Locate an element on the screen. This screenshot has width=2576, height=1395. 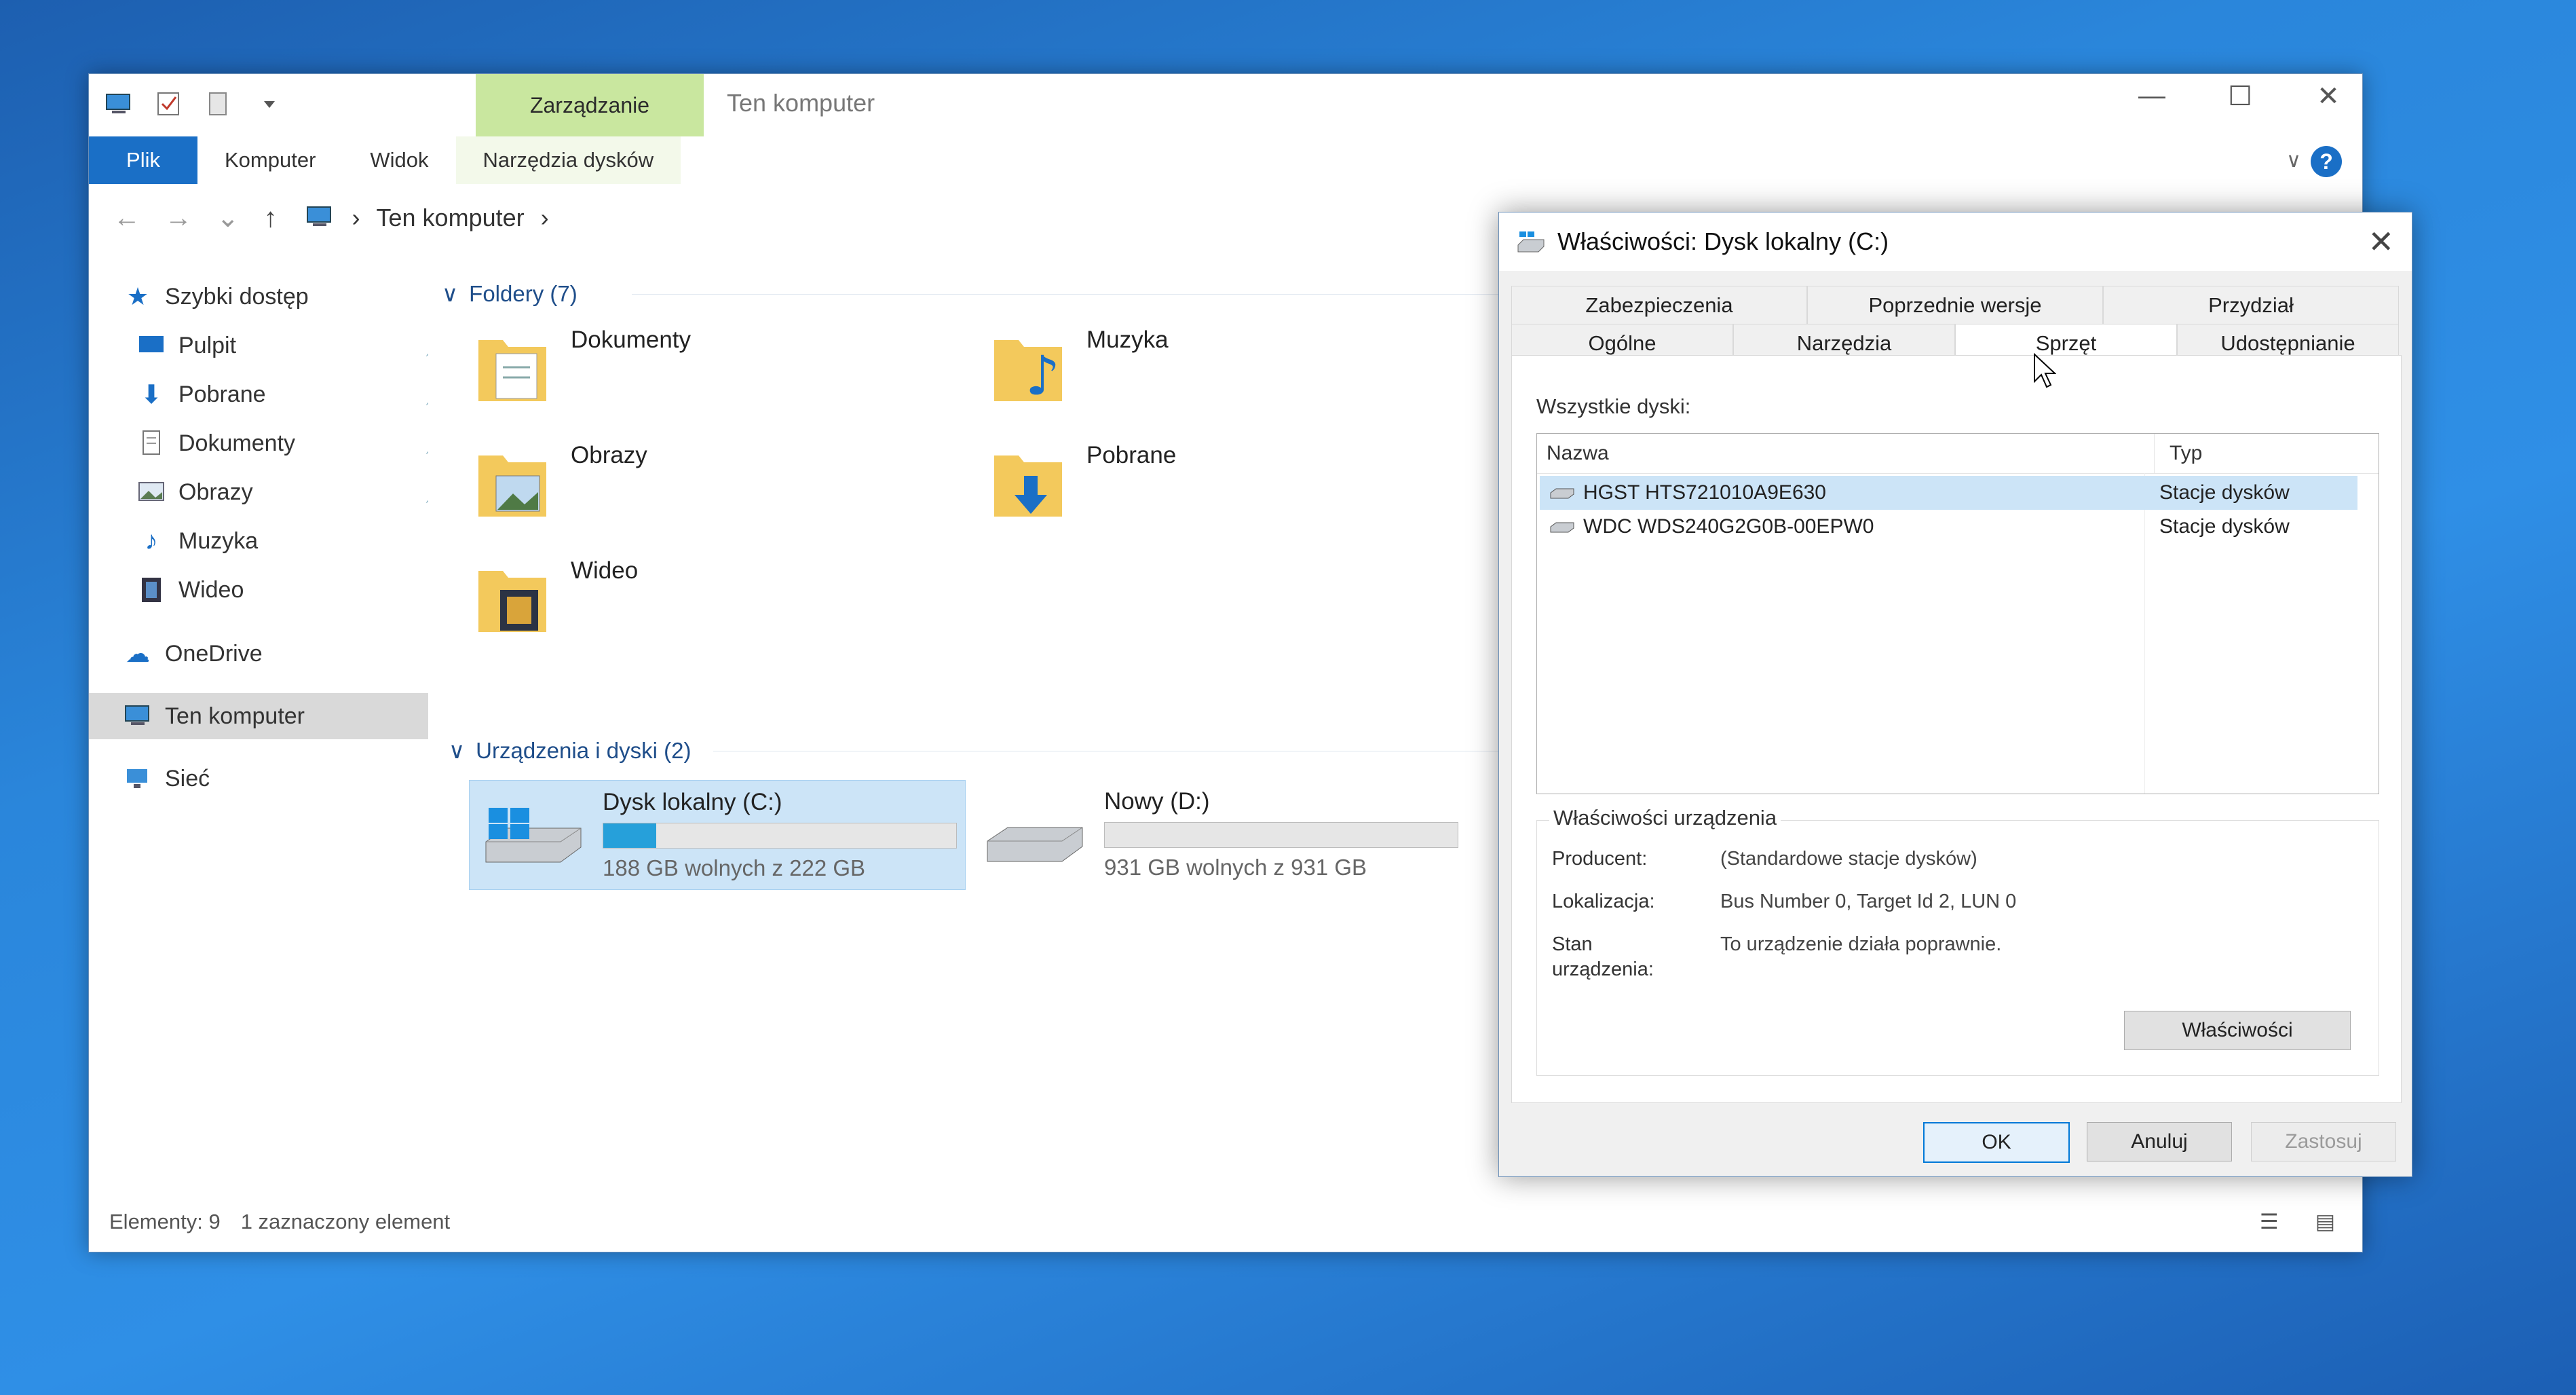
forward-arrow-icon: → is located at coordinates (178, 218).